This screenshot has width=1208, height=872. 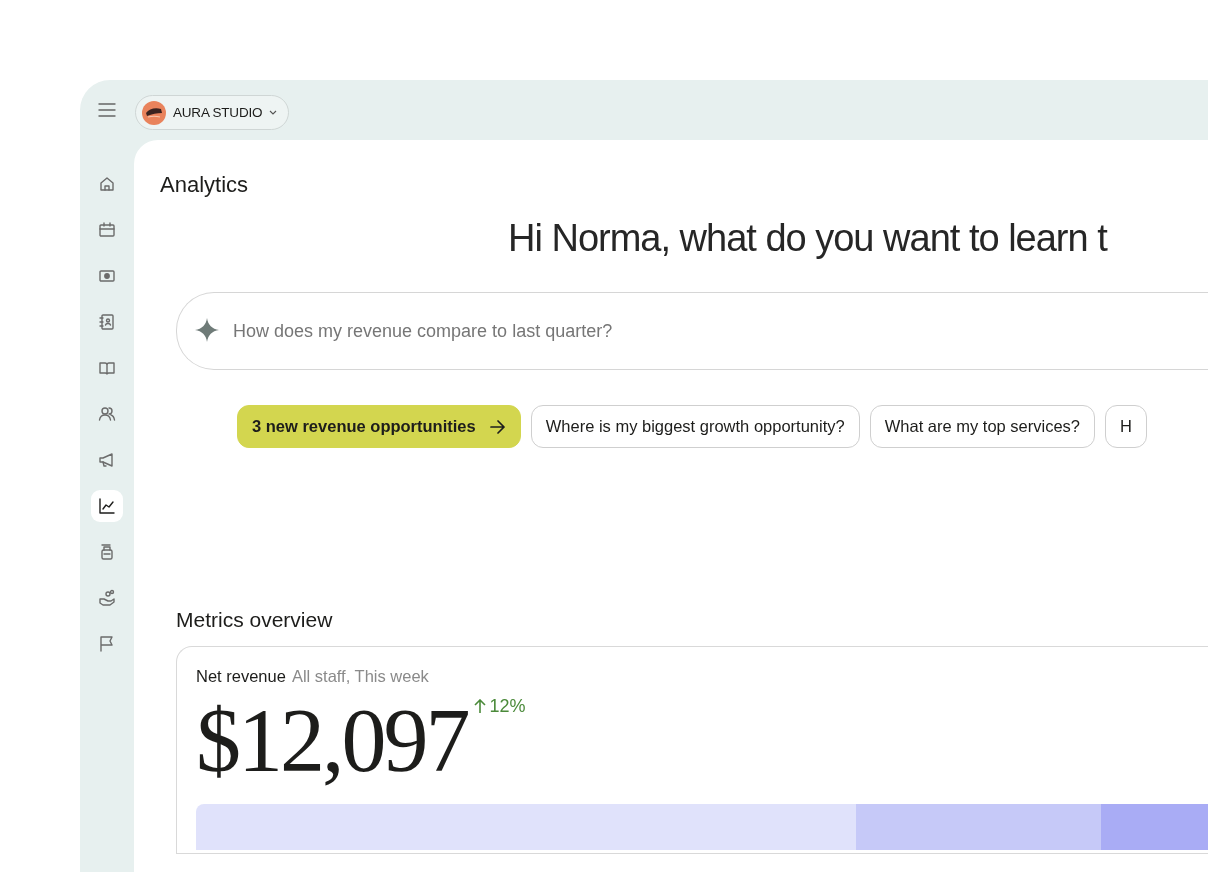 I want to click on workspace-logo-icon, so click(x=154, y=112).